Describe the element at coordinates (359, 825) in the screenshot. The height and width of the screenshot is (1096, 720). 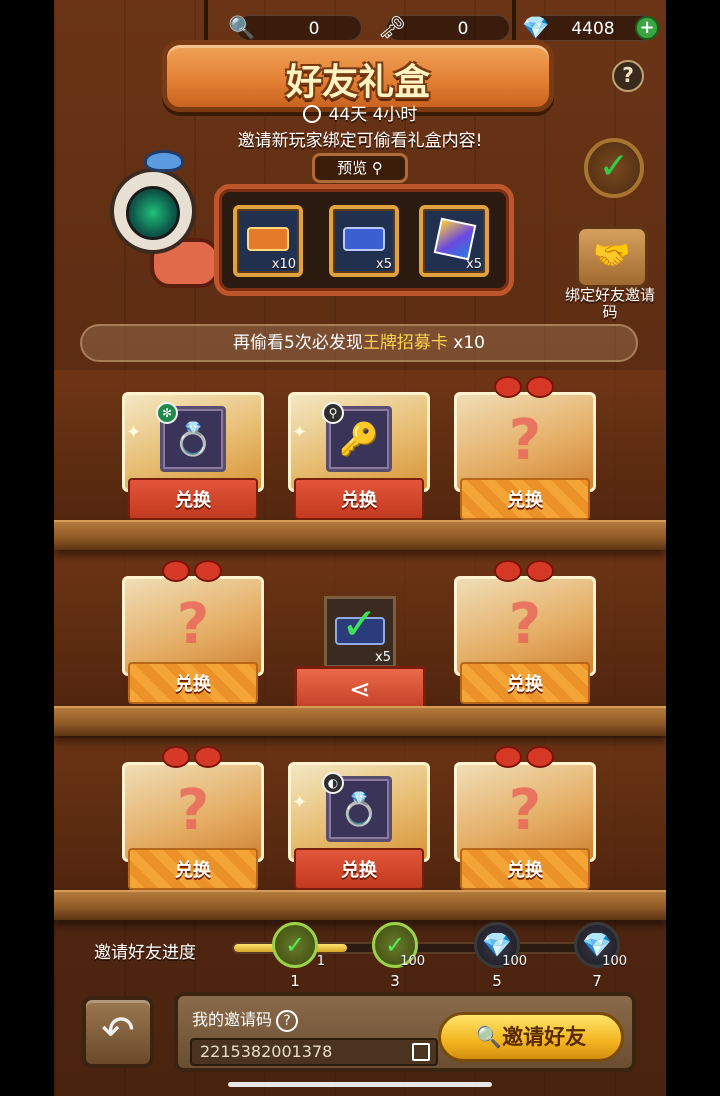
I see `gift-box-exchange: 💍 ◐ ✦ 兑换` at that location.